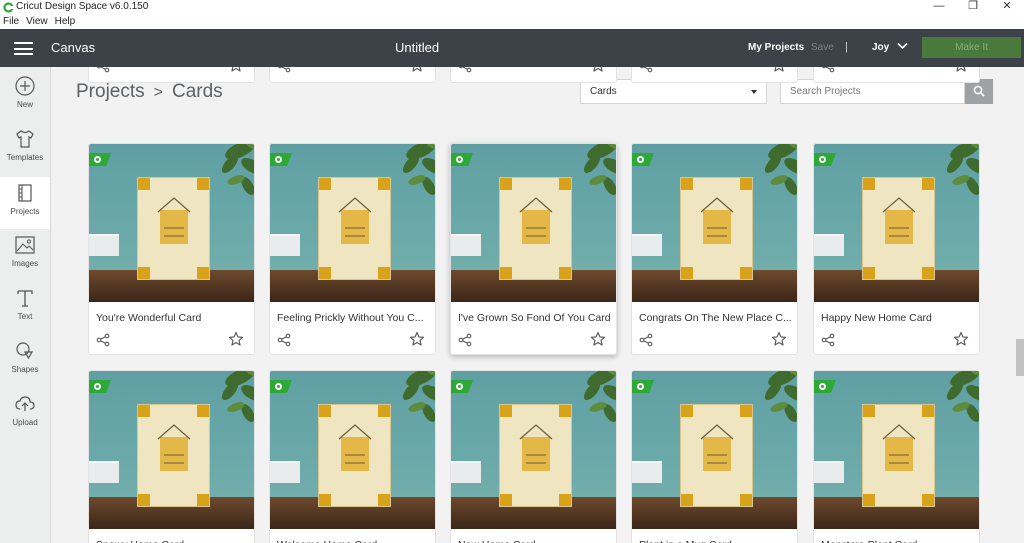  Describe the element at coordinates (25, 101) in the screenshot. I see `sidebar-item-new: New` at that location.